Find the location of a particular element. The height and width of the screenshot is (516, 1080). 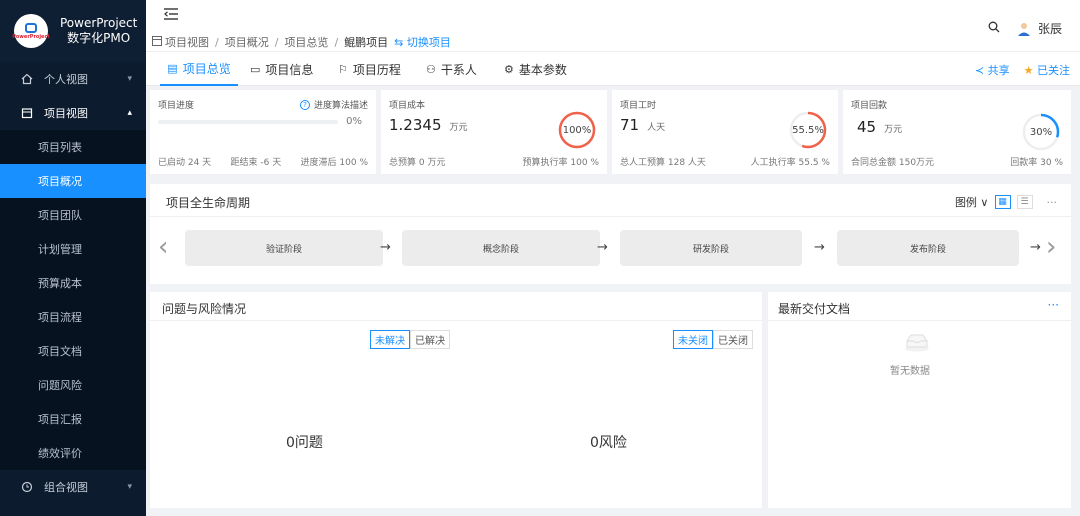

breadcrumb-item: 项目概况 is located at coordinates (247, 42).